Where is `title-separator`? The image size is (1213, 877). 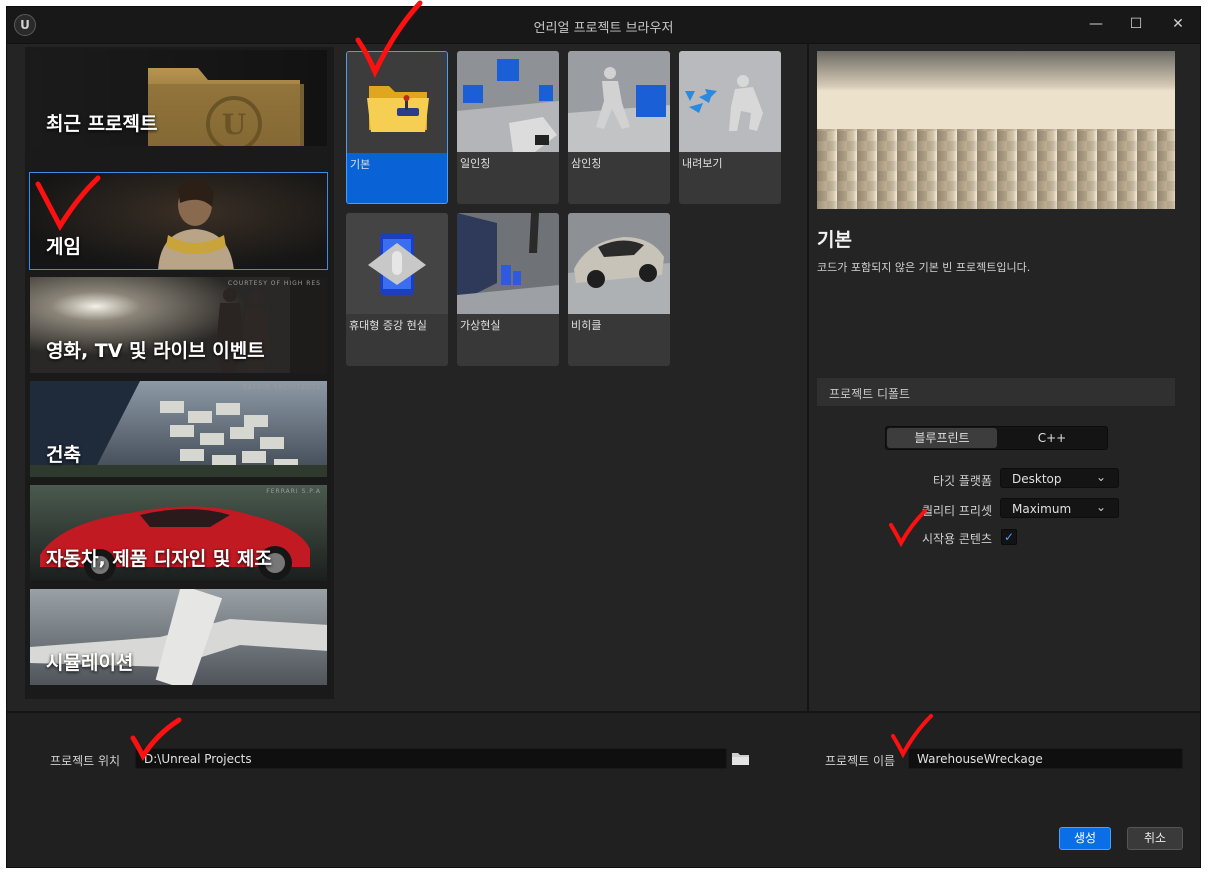
title-separator is located at coordinates (603, 43).